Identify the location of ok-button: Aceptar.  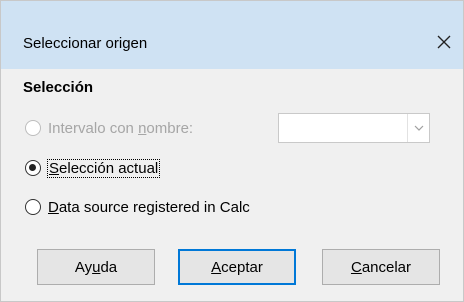
(237, 267).